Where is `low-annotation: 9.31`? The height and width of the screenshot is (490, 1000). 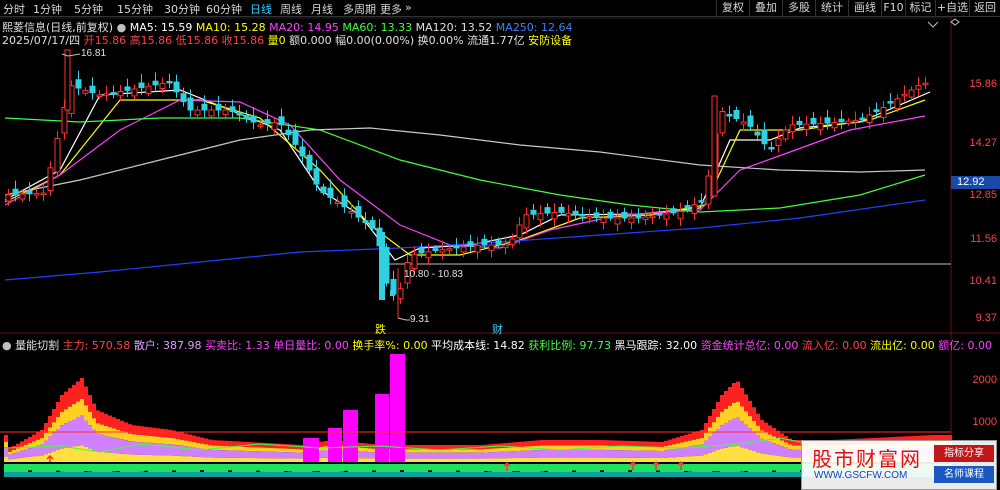
low-annotation: 9.31 is located at coordinates (420, 319).